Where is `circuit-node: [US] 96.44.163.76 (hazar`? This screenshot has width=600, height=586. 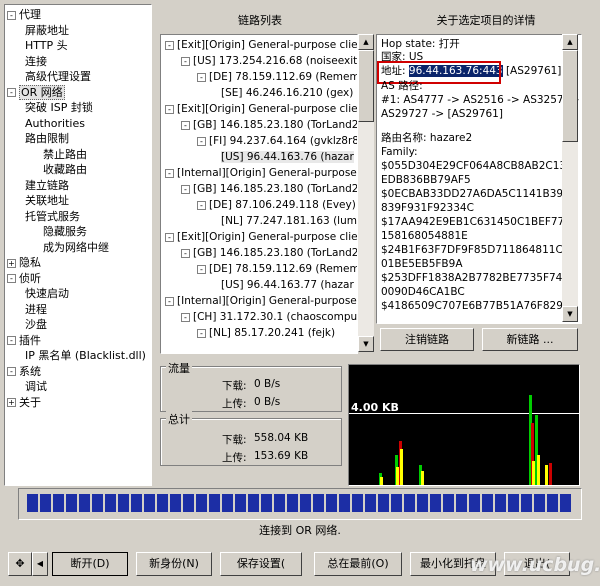
circuit-node: [US] 96.44.163.76 (hazar is located at coordinates (283, 157).